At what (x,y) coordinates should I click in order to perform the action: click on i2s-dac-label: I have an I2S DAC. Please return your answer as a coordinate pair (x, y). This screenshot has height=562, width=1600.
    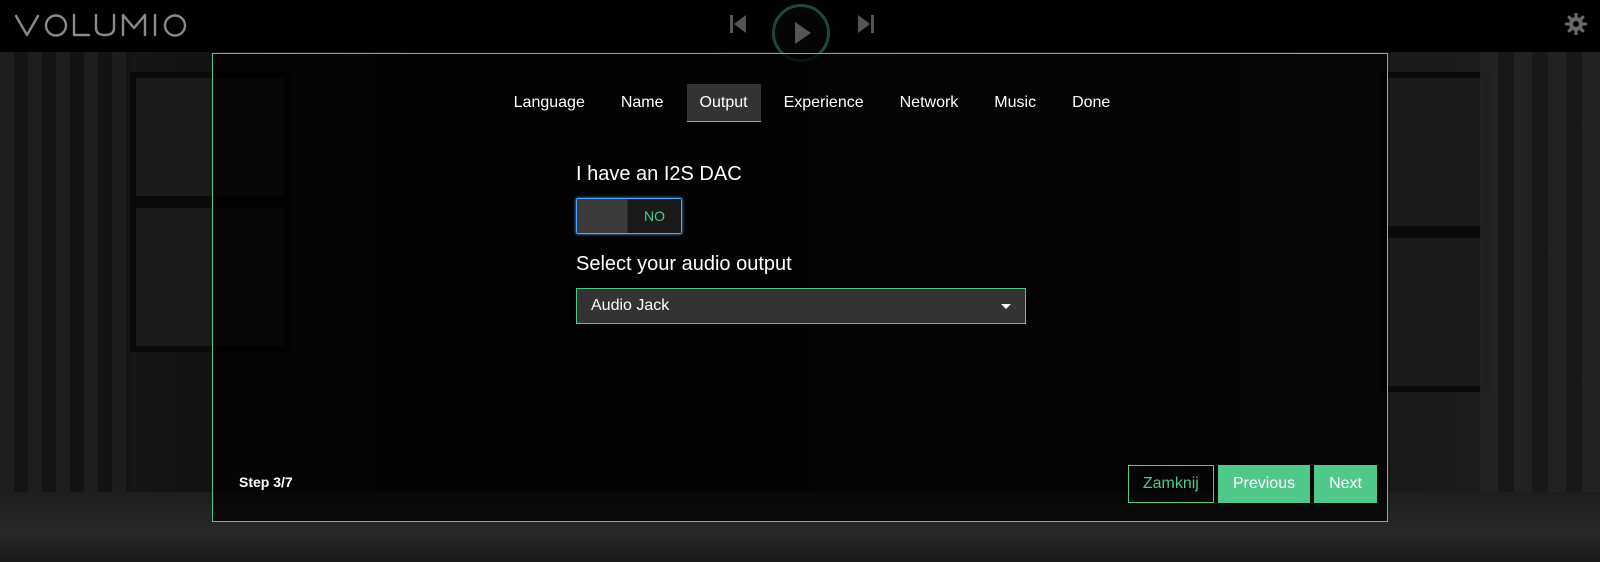
    Looking at the image, I should click on (659, 174).